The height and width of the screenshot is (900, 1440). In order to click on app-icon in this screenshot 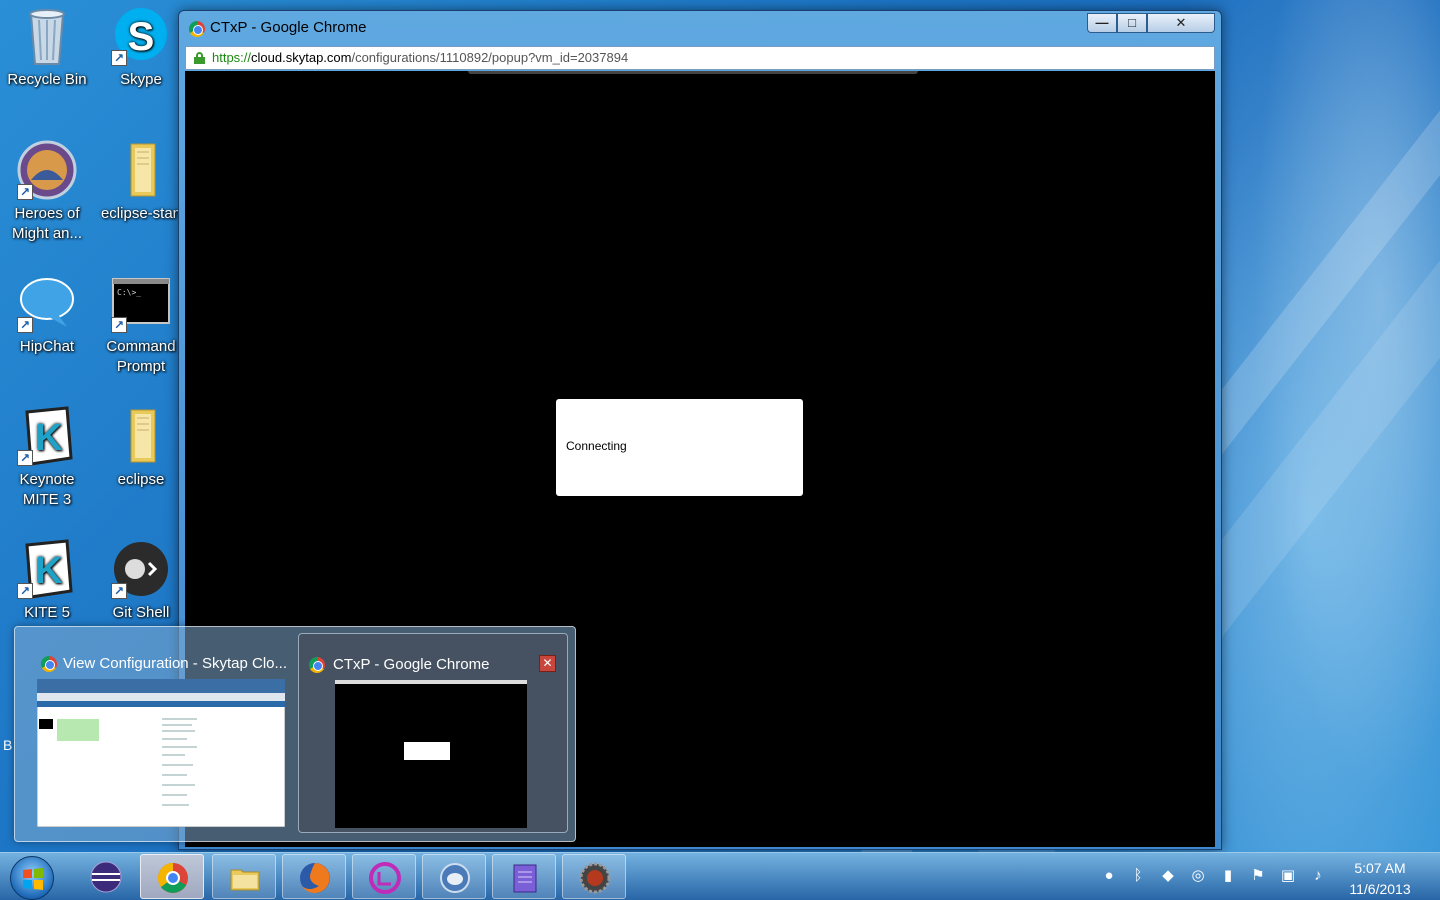, I will do `click(385, 878)`.